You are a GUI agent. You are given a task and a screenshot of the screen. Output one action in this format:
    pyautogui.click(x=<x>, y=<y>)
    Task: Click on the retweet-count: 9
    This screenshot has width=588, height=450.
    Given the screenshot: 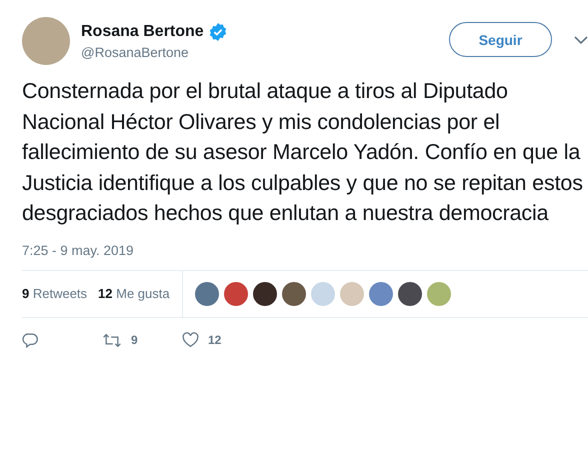 What is the action you would take?
    pyautogui.click(x=134, y=340)
    